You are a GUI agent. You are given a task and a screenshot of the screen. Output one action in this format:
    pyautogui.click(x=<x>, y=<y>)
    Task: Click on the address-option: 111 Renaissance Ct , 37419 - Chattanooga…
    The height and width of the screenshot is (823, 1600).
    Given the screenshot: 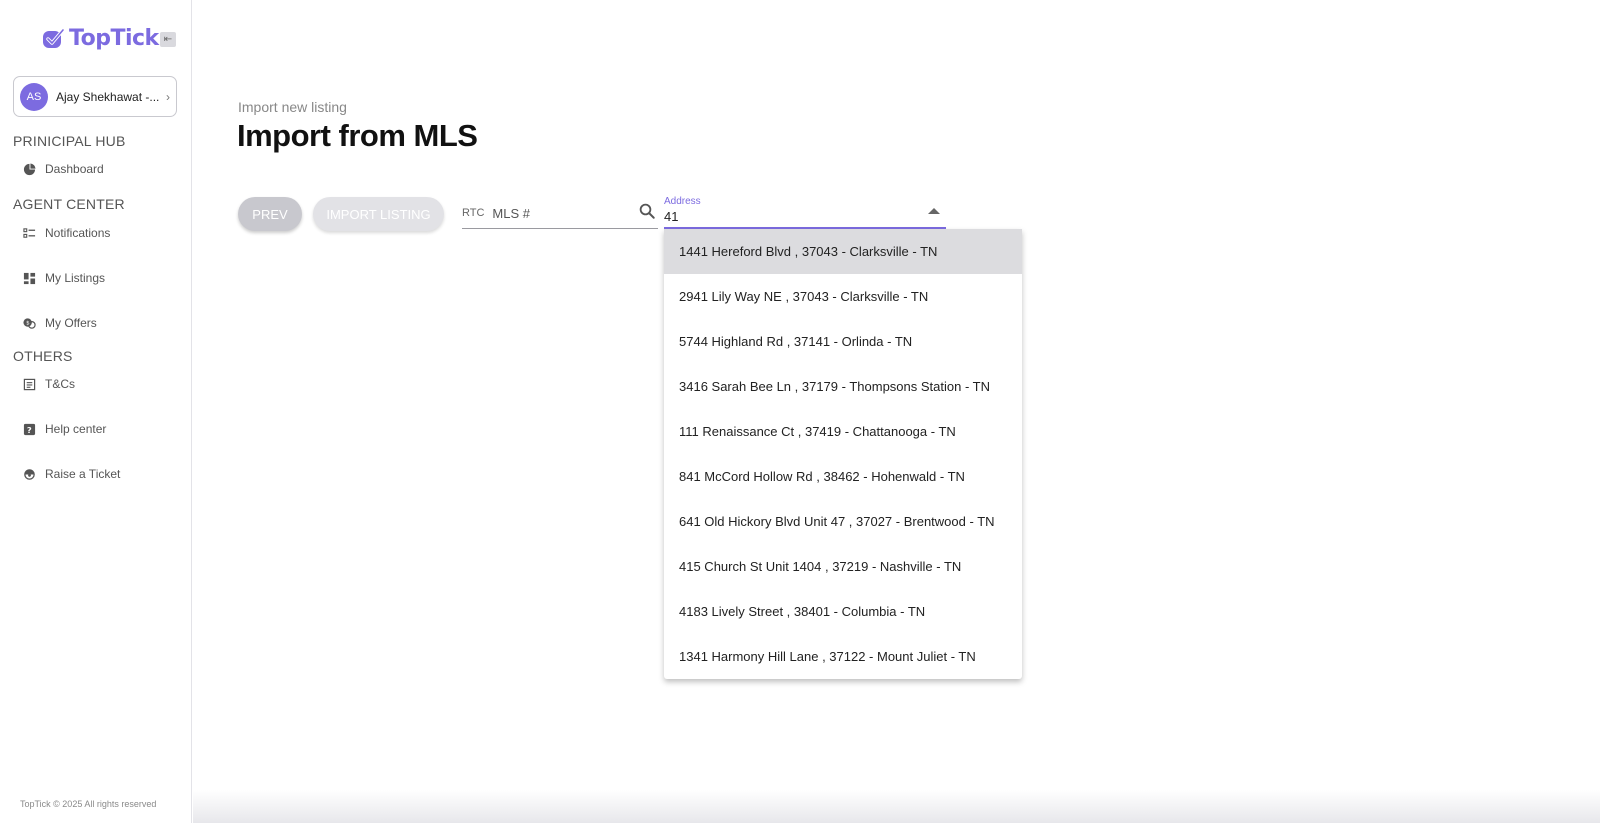 What is the action you would take?
    pyautogui.click(x=843, y=431)
    